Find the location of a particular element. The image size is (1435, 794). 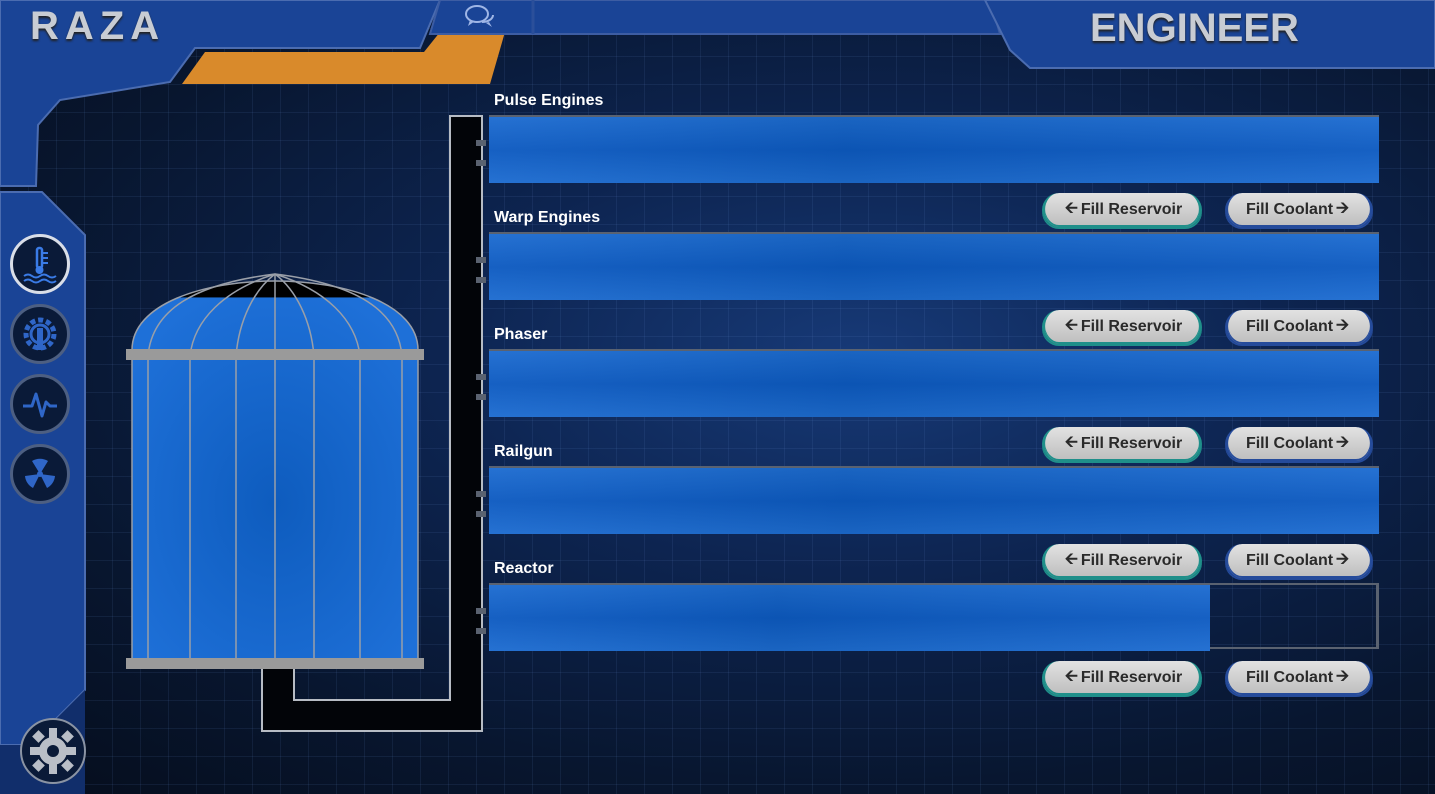

system-label: Reactor is located at coordinates (524, 568).